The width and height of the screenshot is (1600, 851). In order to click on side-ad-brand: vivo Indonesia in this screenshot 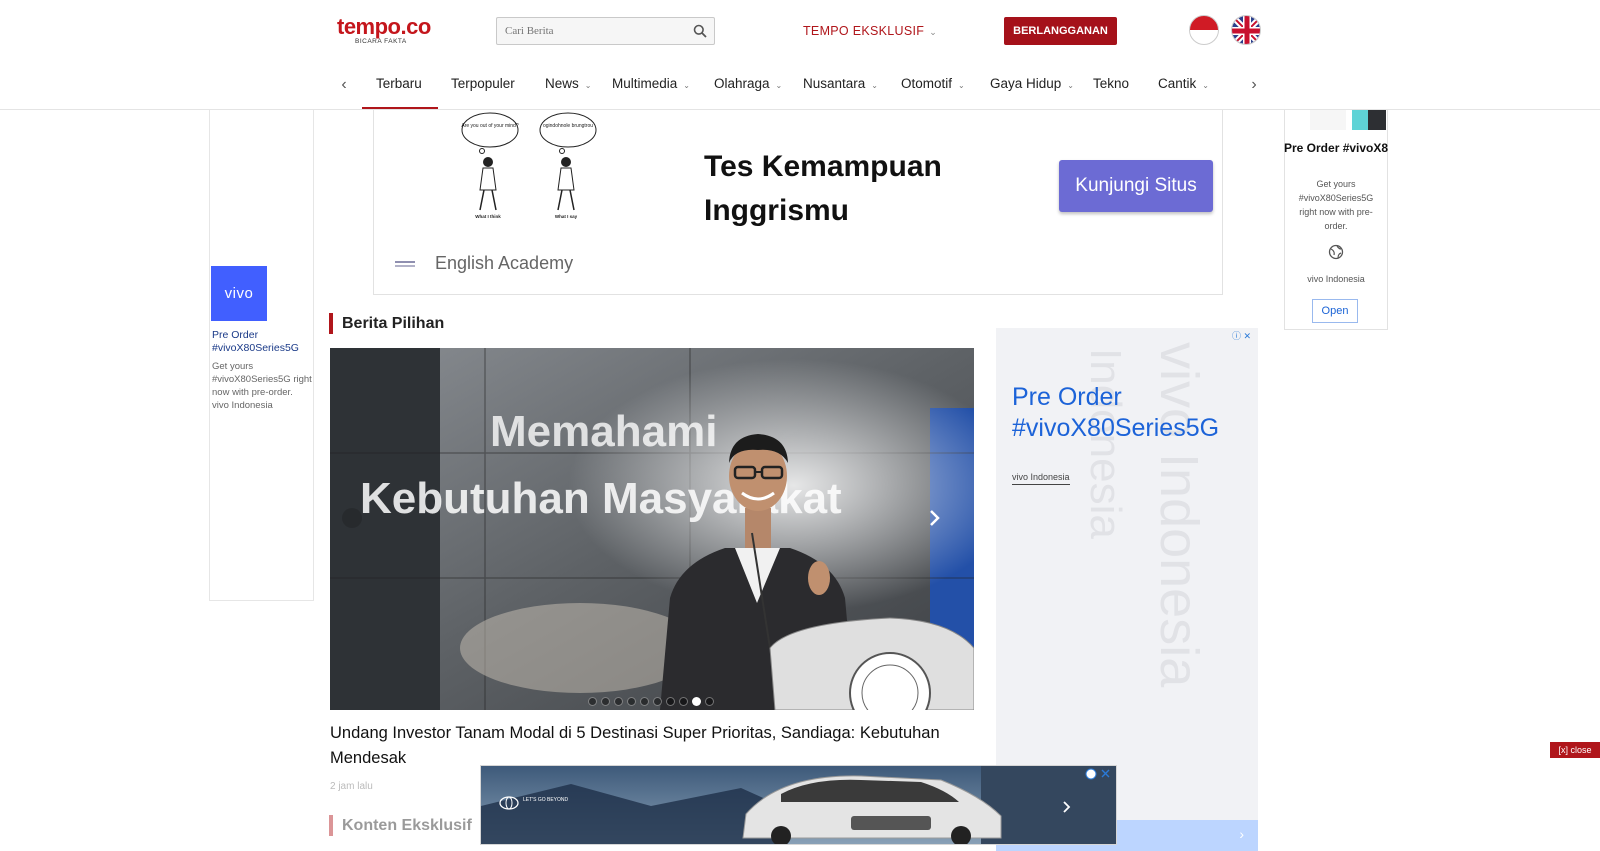, I will do `click(1041, 478)`.